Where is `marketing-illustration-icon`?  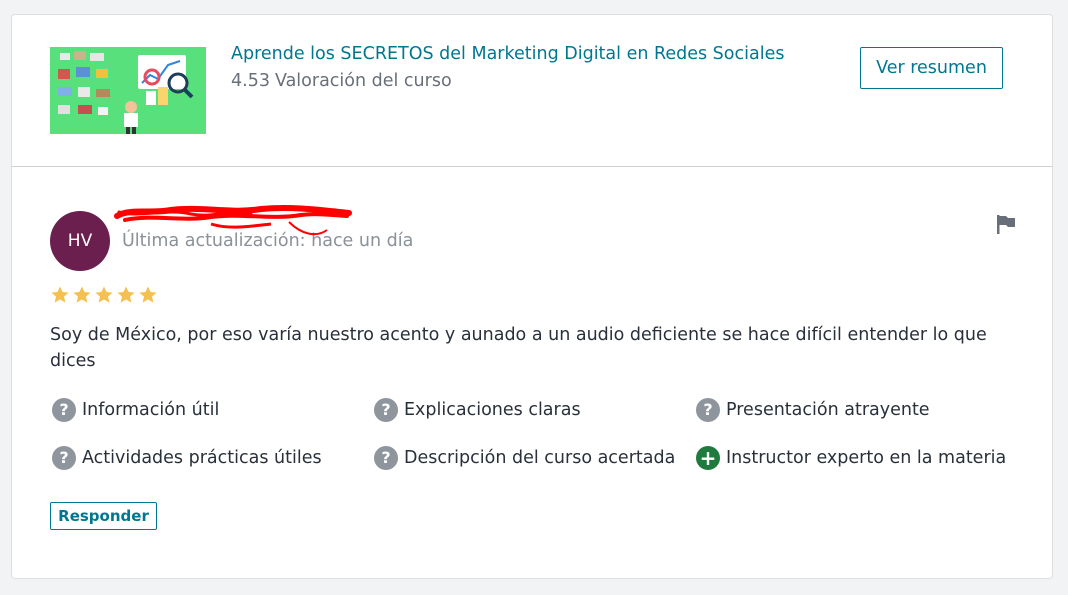
marketing-illustration-icon is located at coordinates (128, 90).